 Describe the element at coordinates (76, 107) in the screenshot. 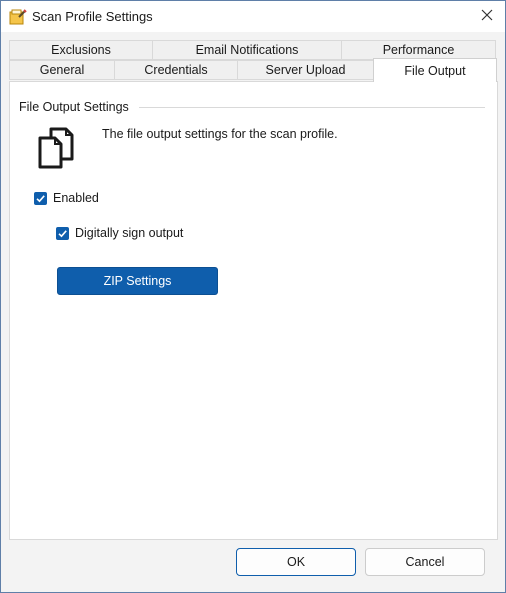

I see `group-title: File Output Settings` at that location.